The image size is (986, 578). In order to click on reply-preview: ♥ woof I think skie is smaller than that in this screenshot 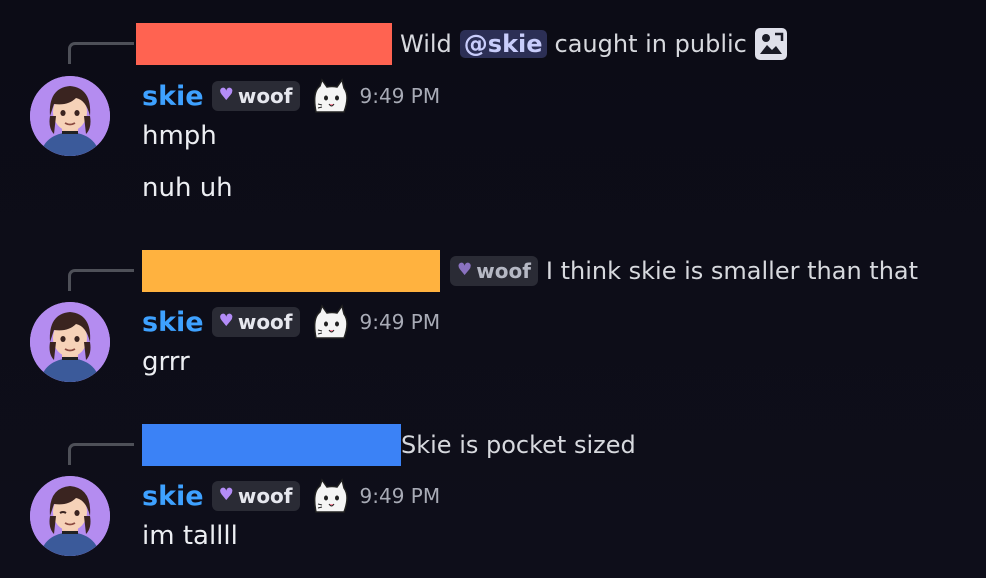, I will do `click(530, 271)`.